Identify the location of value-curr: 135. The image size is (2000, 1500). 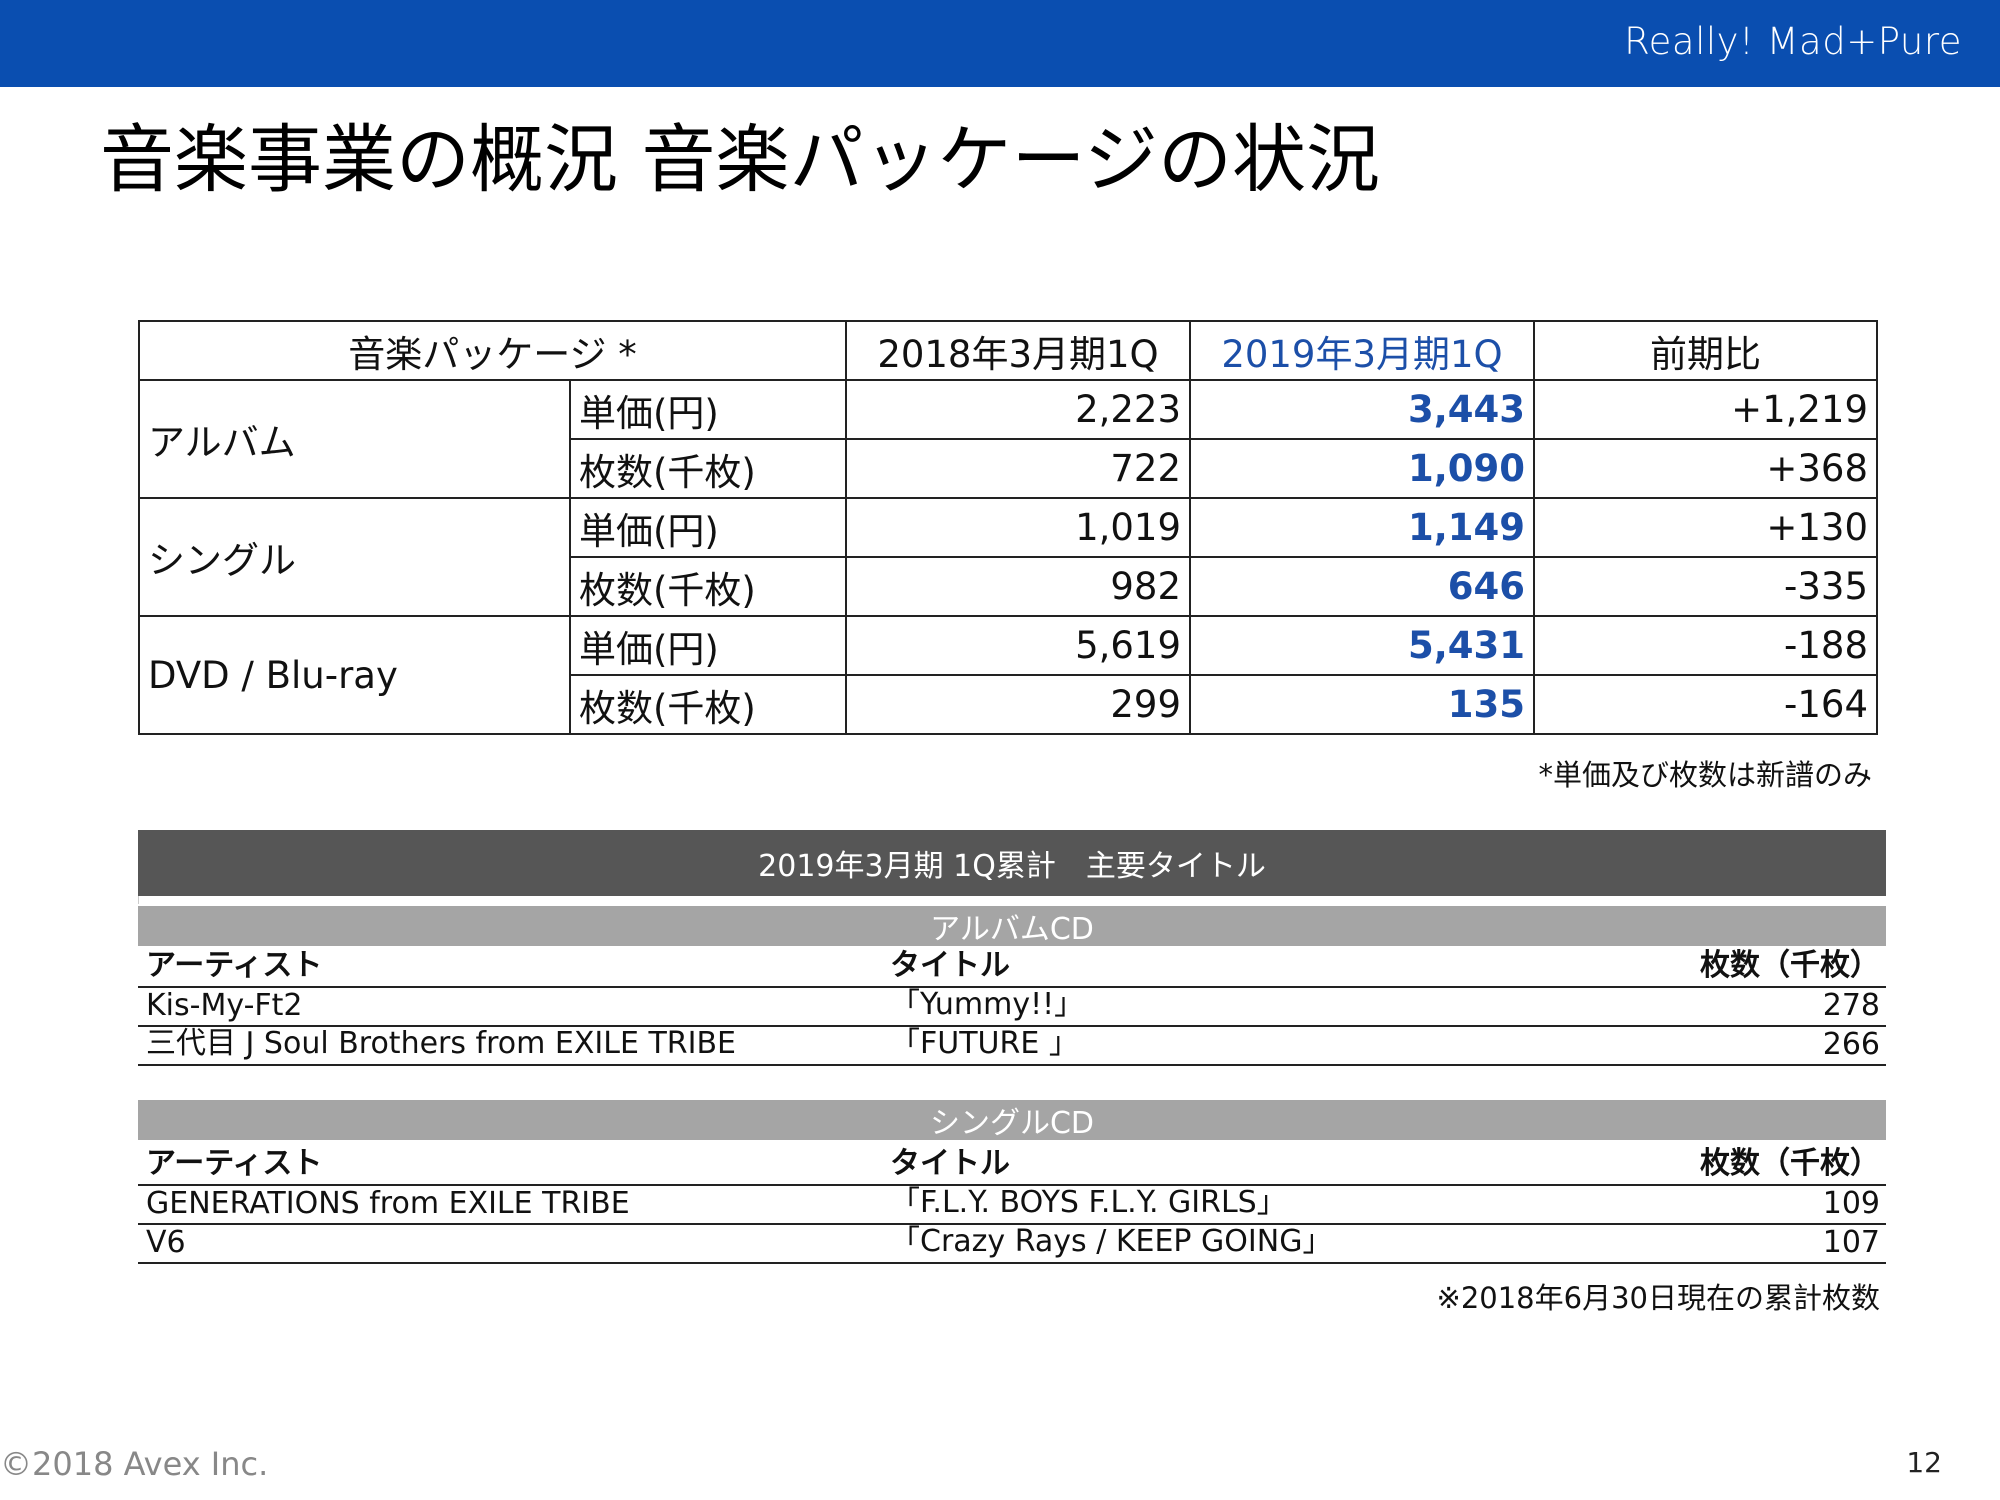
(1362, 704).